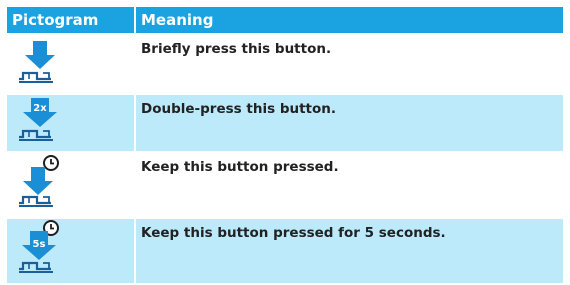  Describe the element at coordinates (71, 251) in the screenshot. I see `pictogram-cell: 5s` at that location.